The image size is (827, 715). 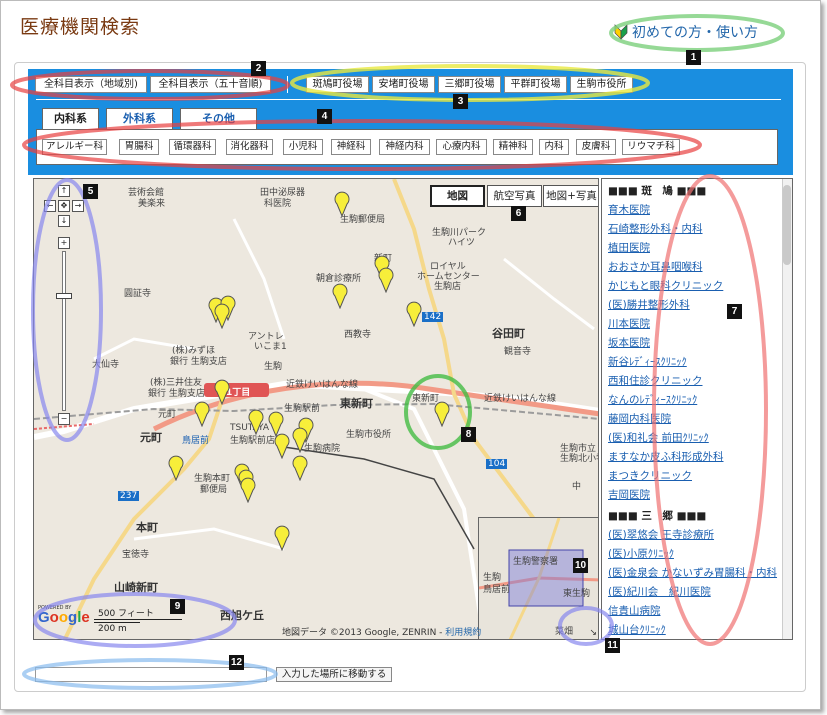 What do you see at coordinates (657, 191) in the screenshot?
I see `list-group-header: ■■■ 斑 鳩 ■■■` at bounding box center [657, 191].